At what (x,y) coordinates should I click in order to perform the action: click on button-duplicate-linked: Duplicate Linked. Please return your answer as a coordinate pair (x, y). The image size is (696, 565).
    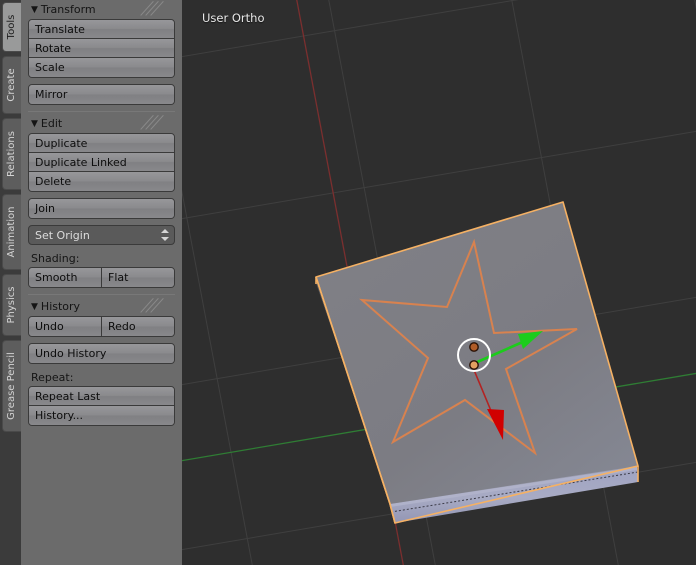
    Looking at the image, I should click on (101, 162).